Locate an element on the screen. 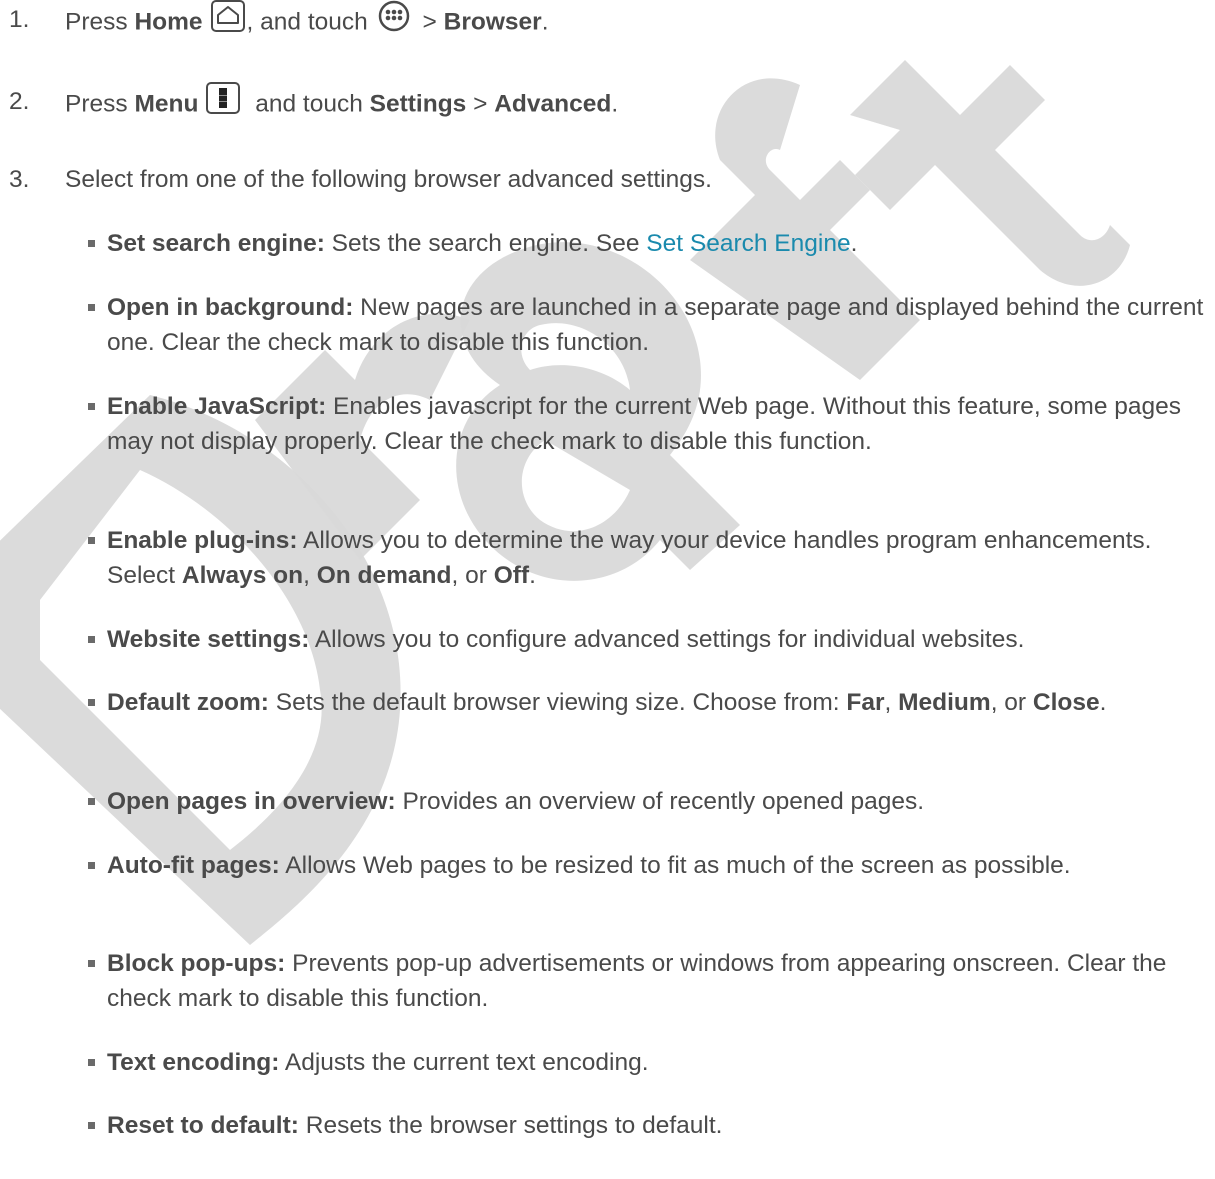 The image size is (1215, 1179). setting-term: Reset to default: is located at coordinates (203, 1125).